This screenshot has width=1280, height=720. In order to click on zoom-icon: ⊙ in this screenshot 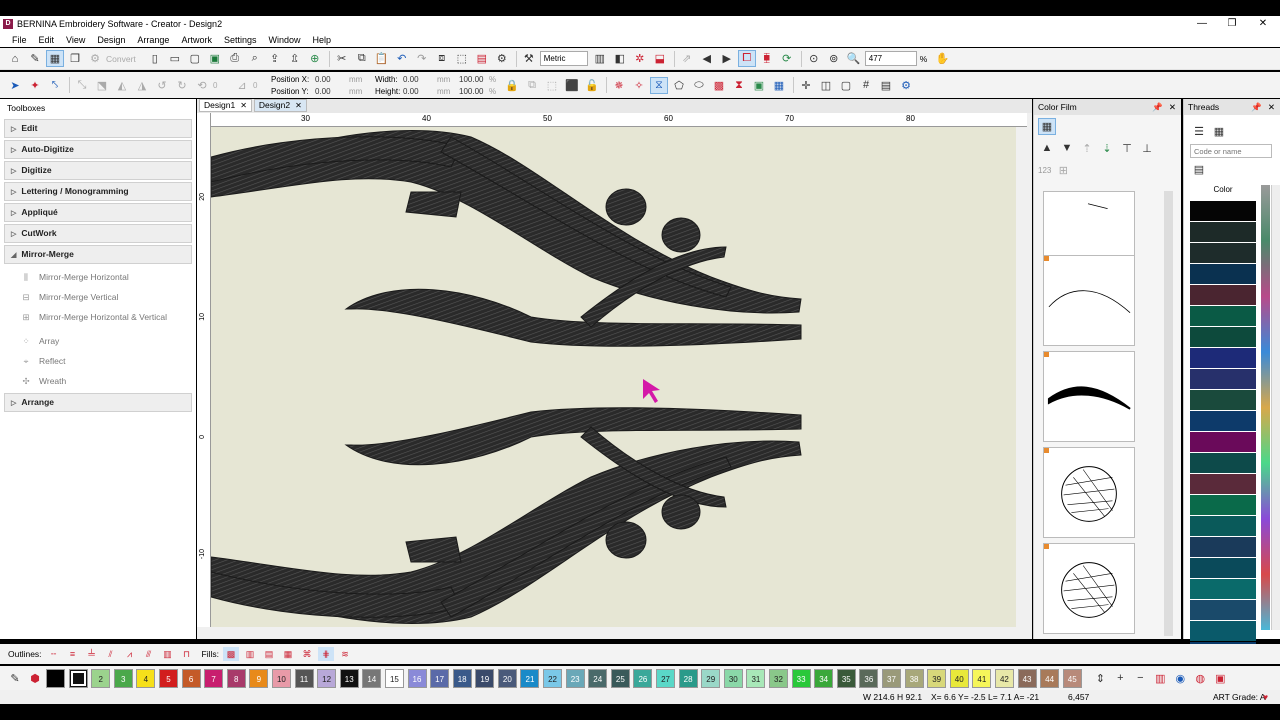, I will do `click(814, 58)`.